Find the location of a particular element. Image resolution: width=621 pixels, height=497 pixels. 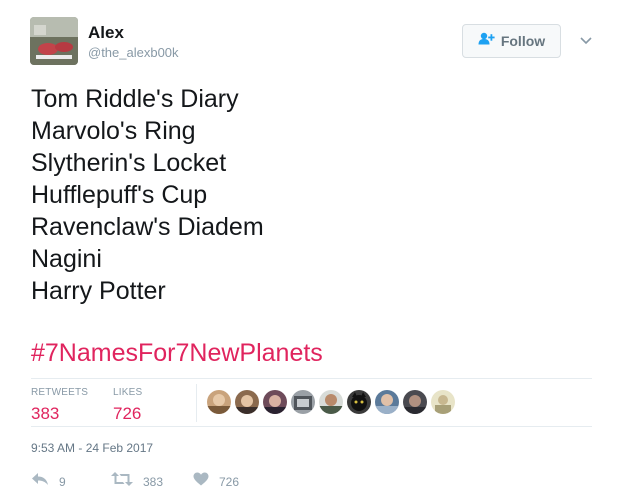

retweets-label: RETWEETS is located at coordinates (60, 392).